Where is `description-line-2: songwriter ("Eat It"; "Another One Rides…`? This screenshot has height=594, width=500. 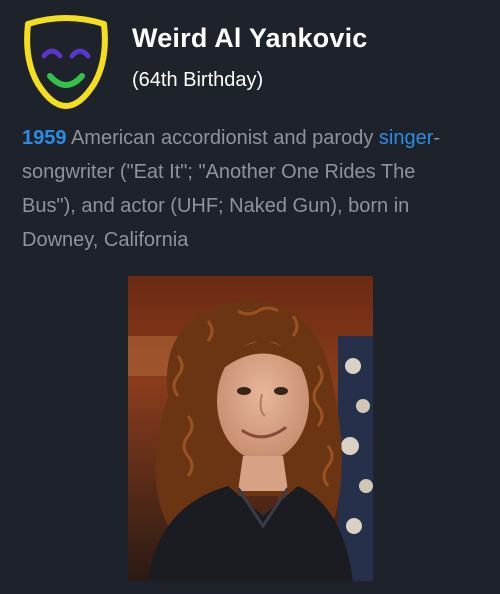
description-line-2: songwriter ("Eat It"; "Another One Rides… is located at coordinates (219, 172).